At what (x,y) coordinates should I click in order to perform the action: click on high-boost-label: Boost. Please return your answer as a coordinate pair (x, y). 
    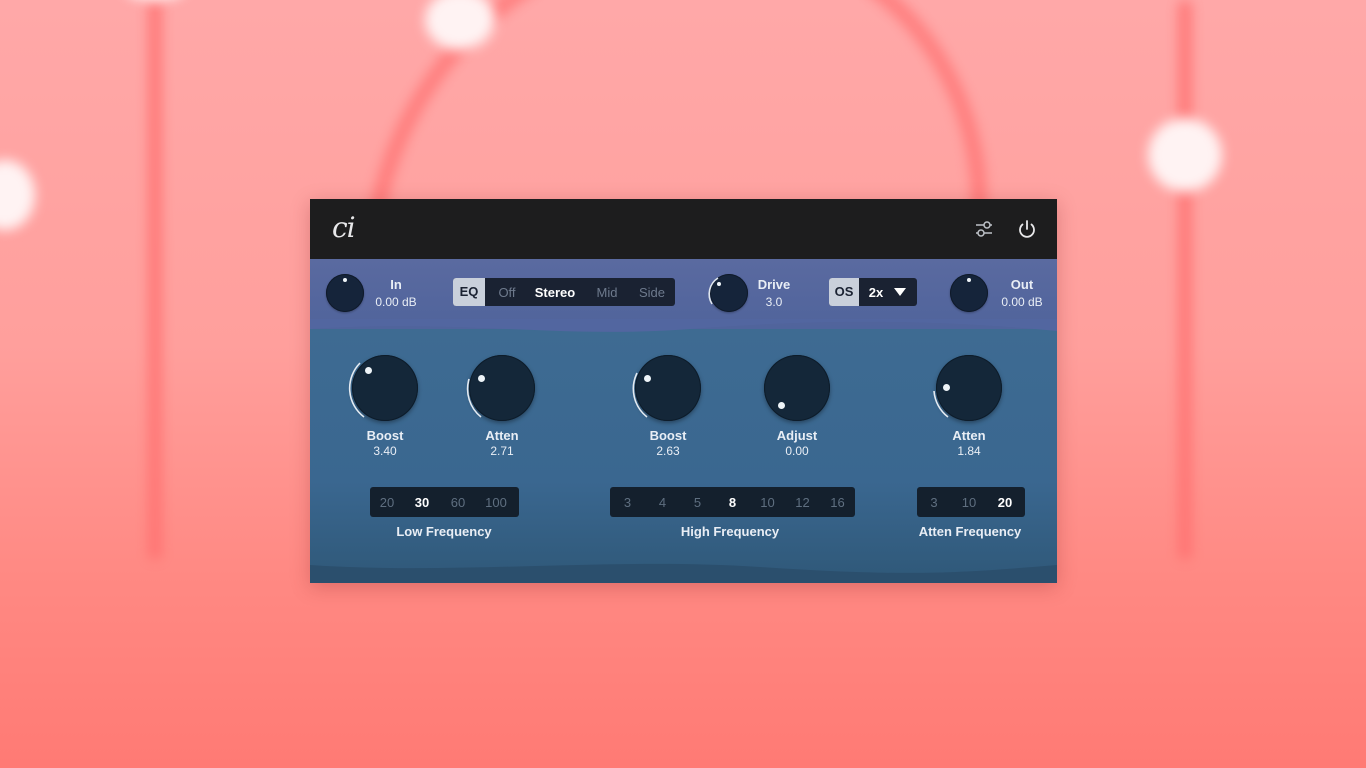
    Looking at the image, I should click on (668, 435).